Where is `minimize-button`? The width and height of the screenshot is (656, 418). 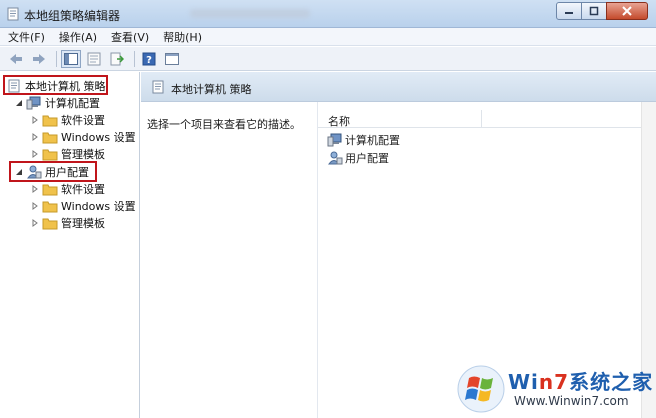
minimize-button is located at coordinates (569, 11).